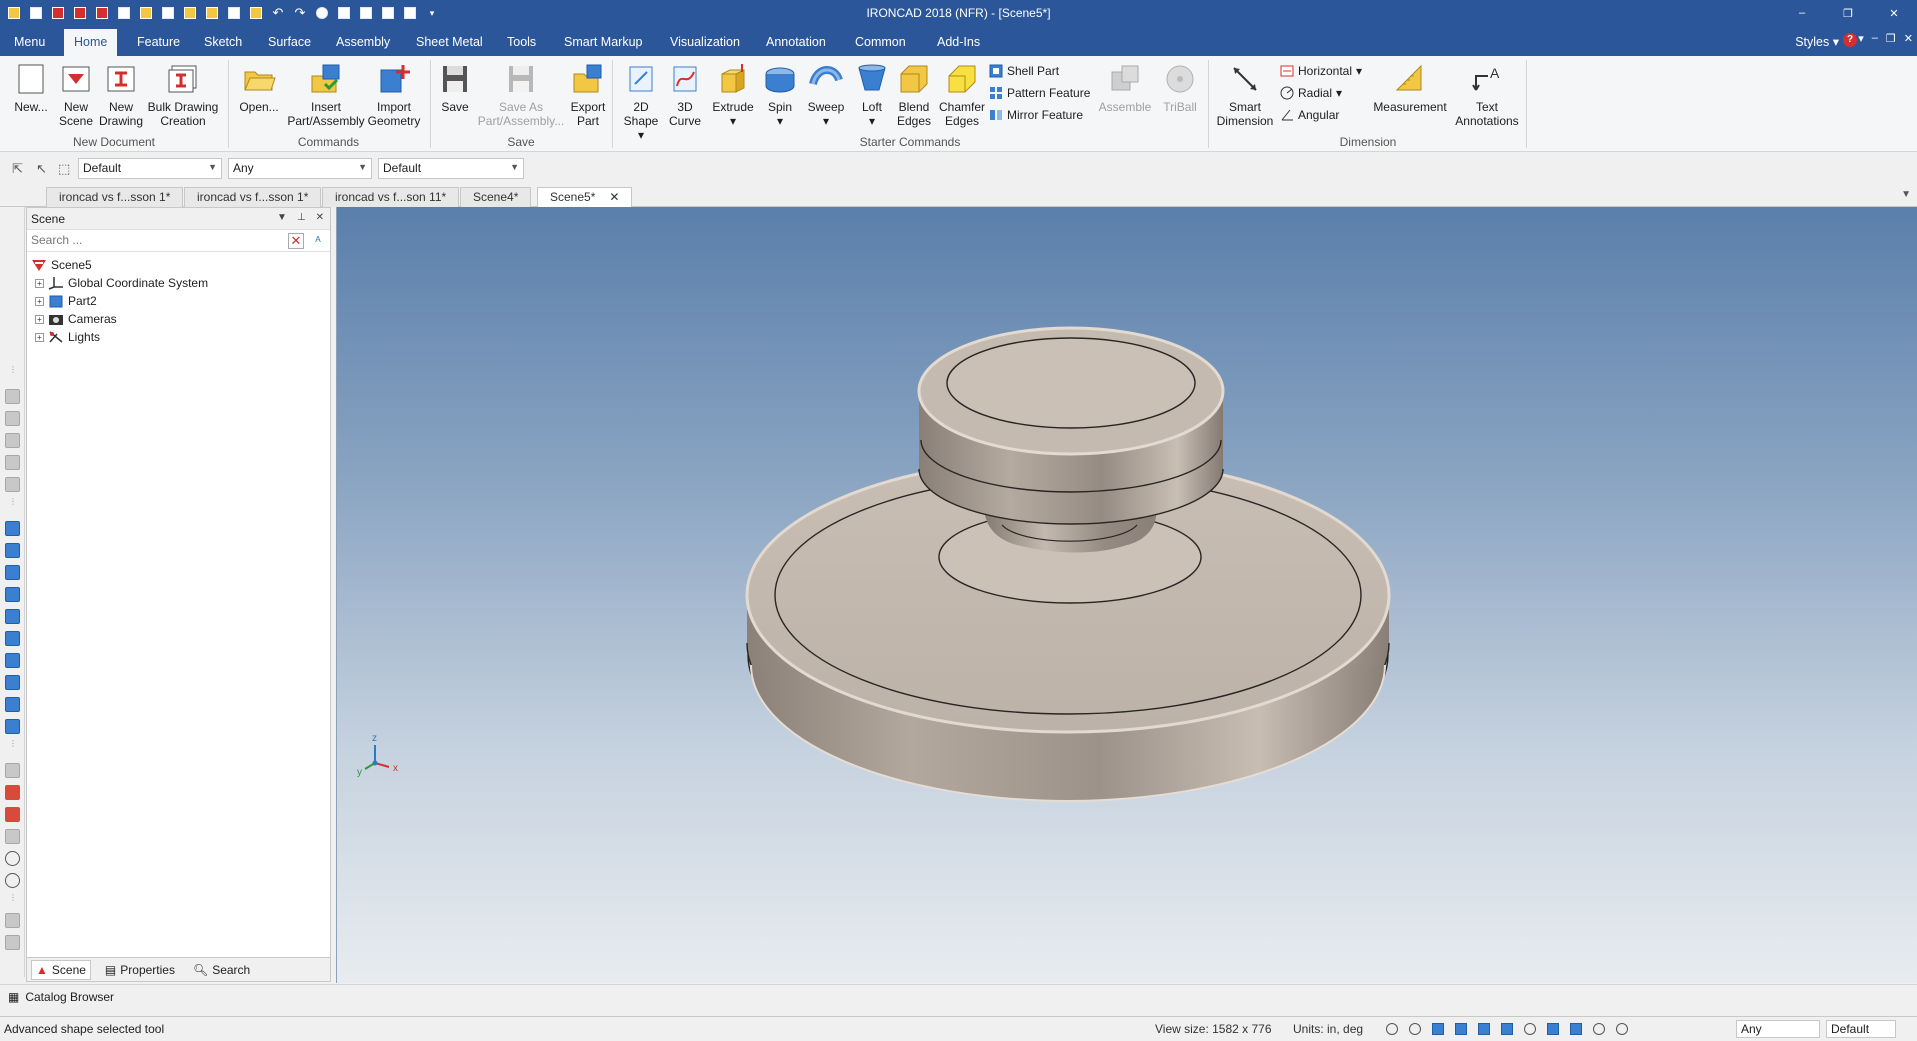 Image resolution: width=1917 pixels, height=1041 pixels. I want to click on pointer-icon: ↖, so click(44, 169).